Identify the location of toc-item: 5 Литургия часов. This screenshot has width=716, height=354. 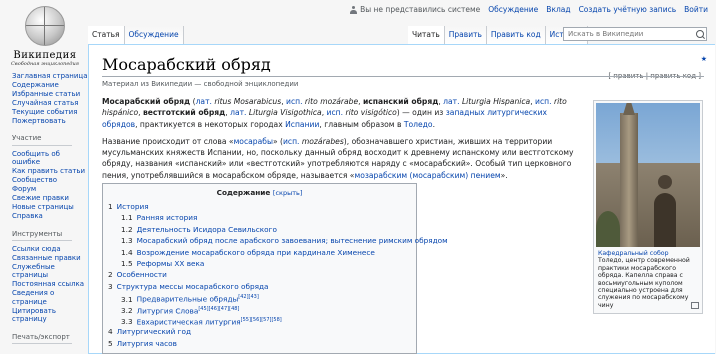
(259, 343).